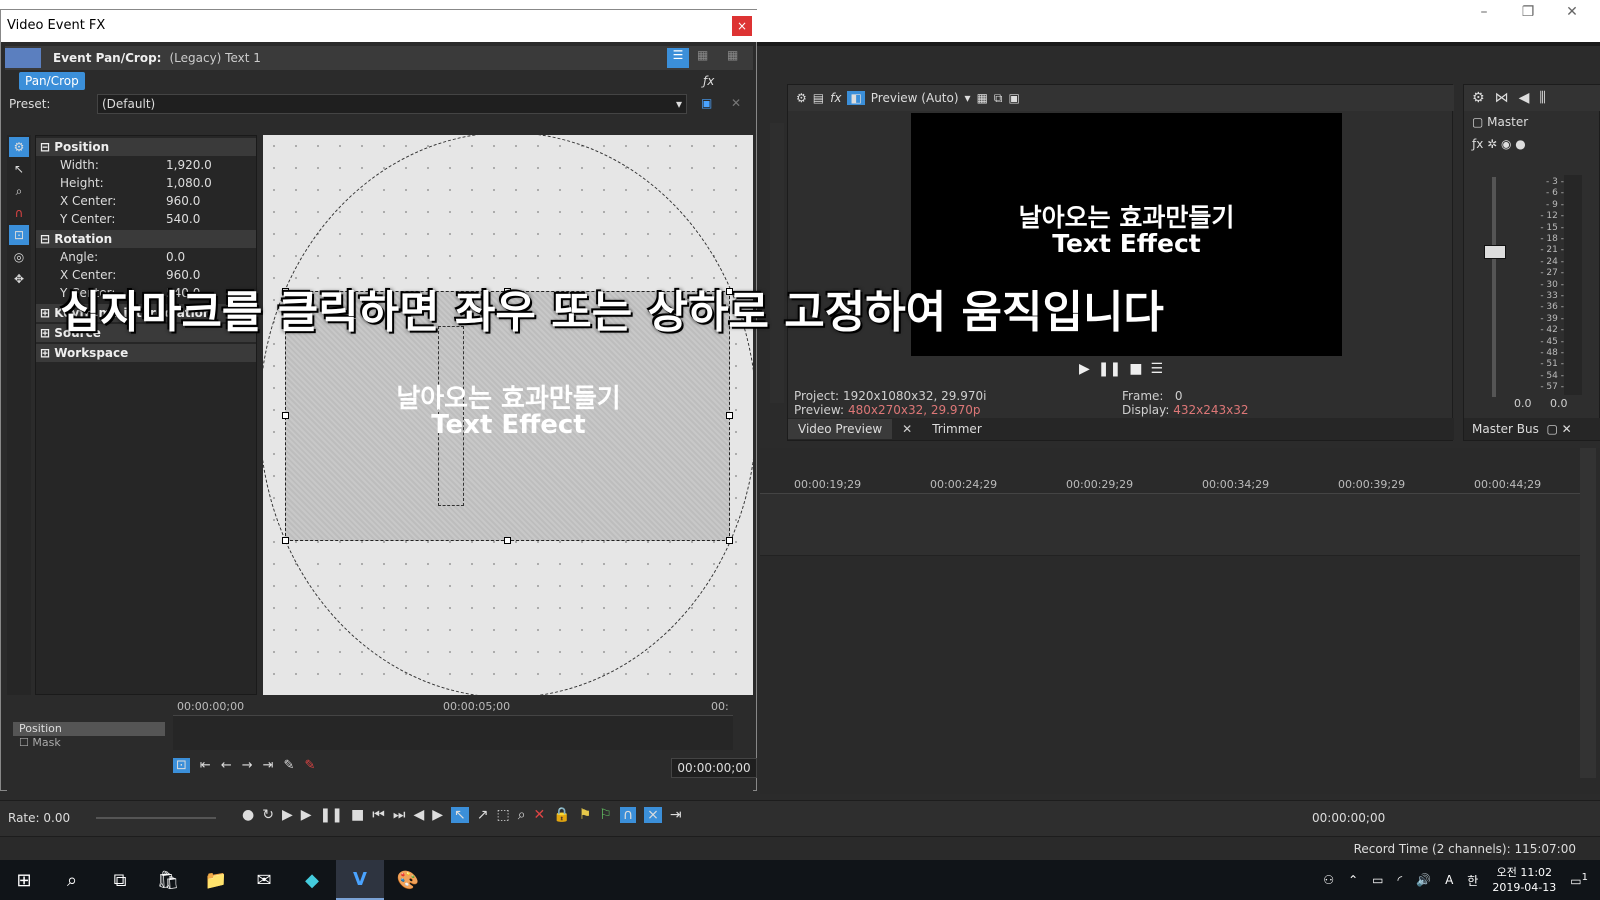  What do you see at coordinates (156, 818) in the screenshot?
I see `rate-slider` at bounding box center [156, 818].